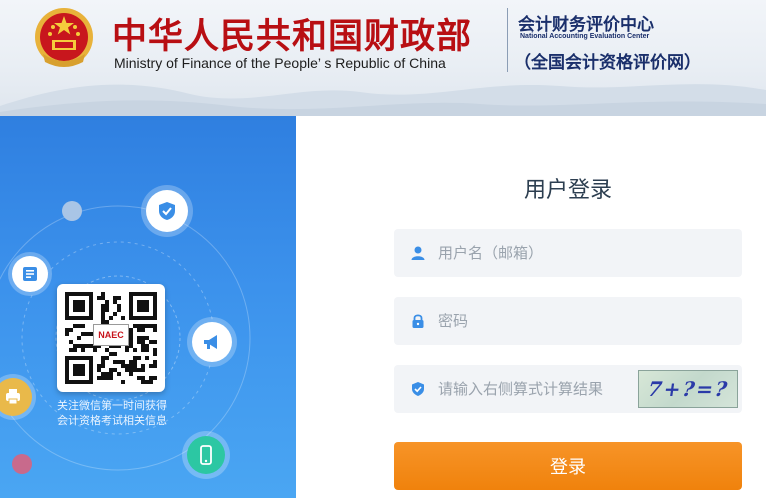 Image resolution: width=766 pixels, height=498 pixels. Describe the element at coordinates (607, 63) in the screenshot. I see `center-subtitle: （全国会计资格评价网）` at that location.